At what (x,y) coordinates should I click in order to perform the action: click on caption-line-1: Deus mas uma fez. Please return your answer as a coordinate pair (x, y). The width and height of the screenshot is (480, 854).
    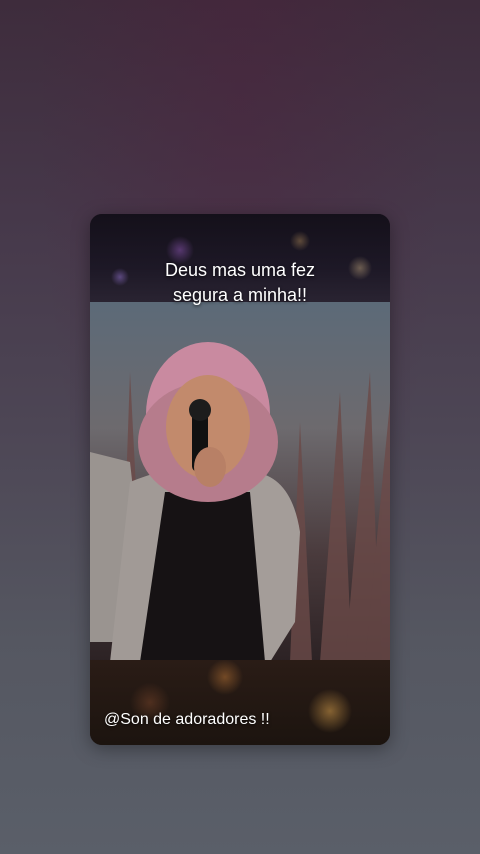
    Looking at the image, I should click on (240, 270).